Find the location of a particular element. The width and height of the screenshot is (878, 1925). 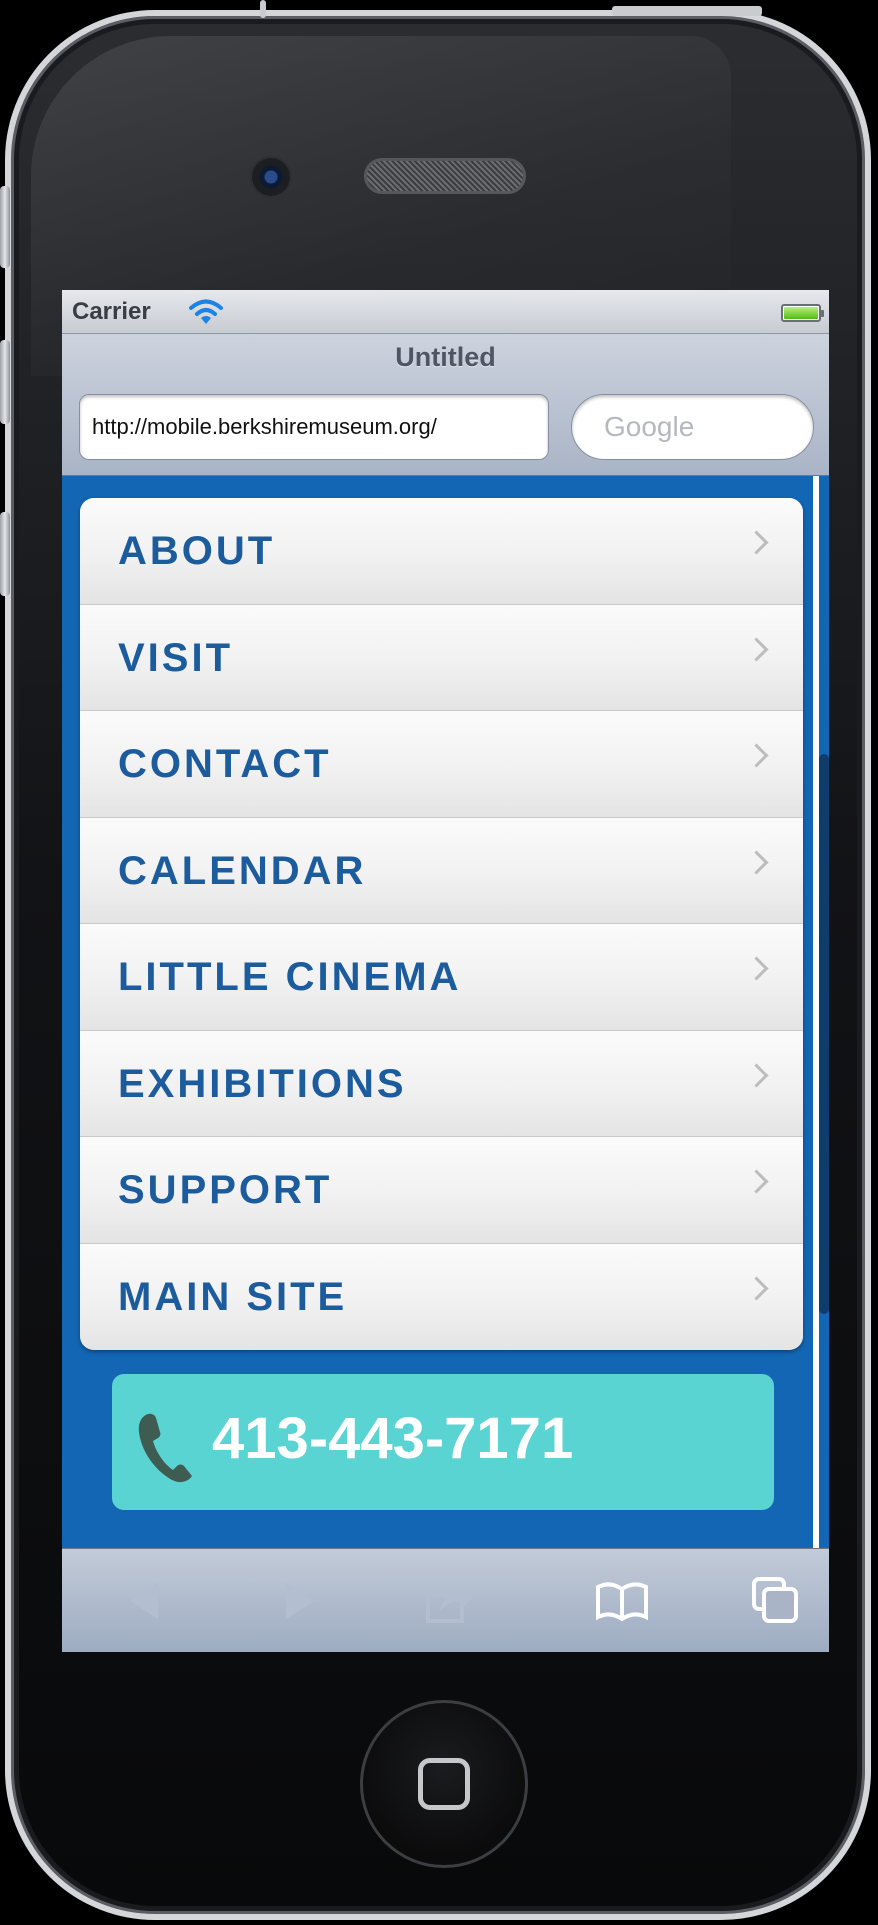

menu-item-visit: VISIT is located at coordinates (441, 657).